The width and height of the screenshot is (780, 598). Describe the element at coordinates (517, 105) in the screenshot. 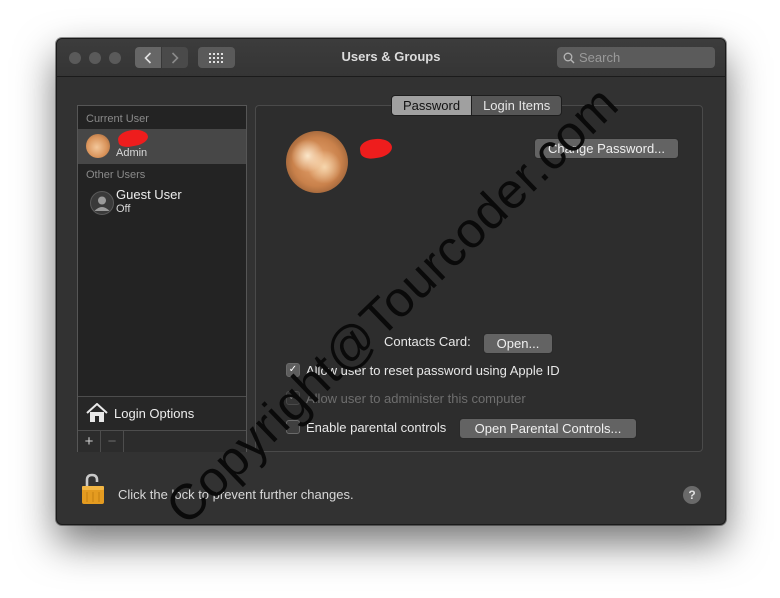

I see `tab-login-items: Login Items` at that location.